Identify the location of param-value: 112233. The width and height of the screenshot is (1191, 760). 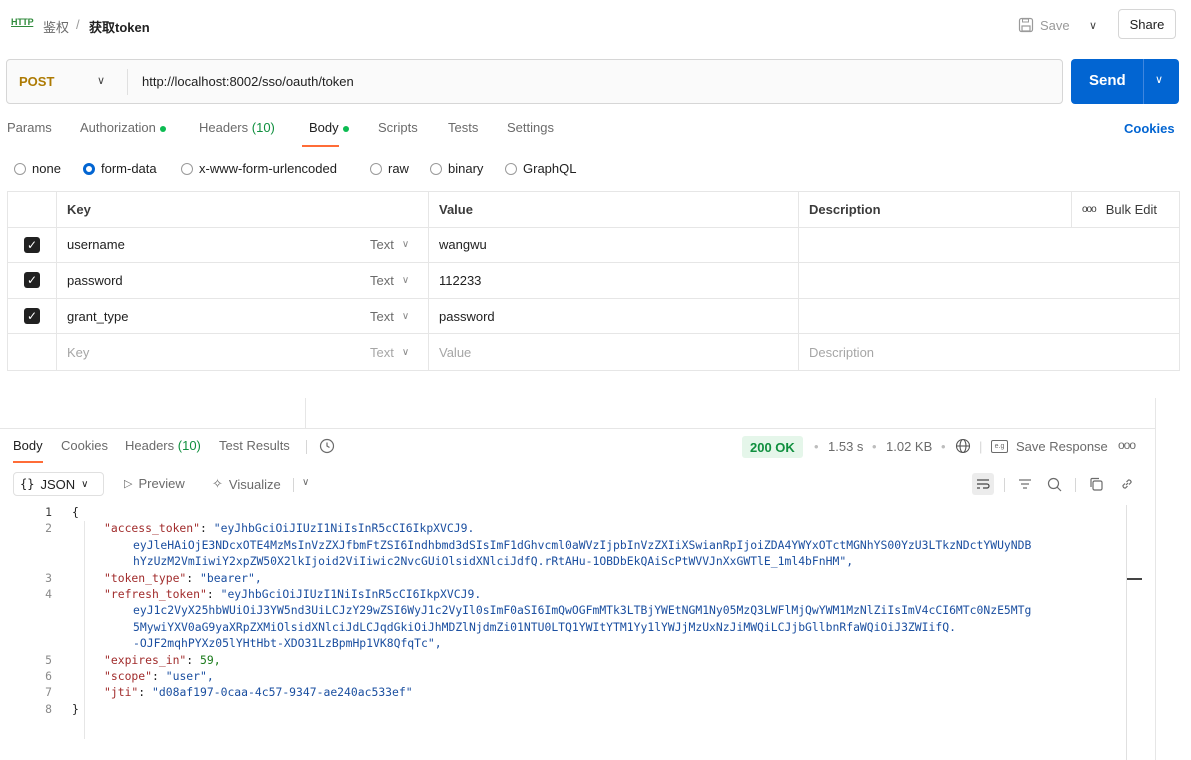
(613, 280).